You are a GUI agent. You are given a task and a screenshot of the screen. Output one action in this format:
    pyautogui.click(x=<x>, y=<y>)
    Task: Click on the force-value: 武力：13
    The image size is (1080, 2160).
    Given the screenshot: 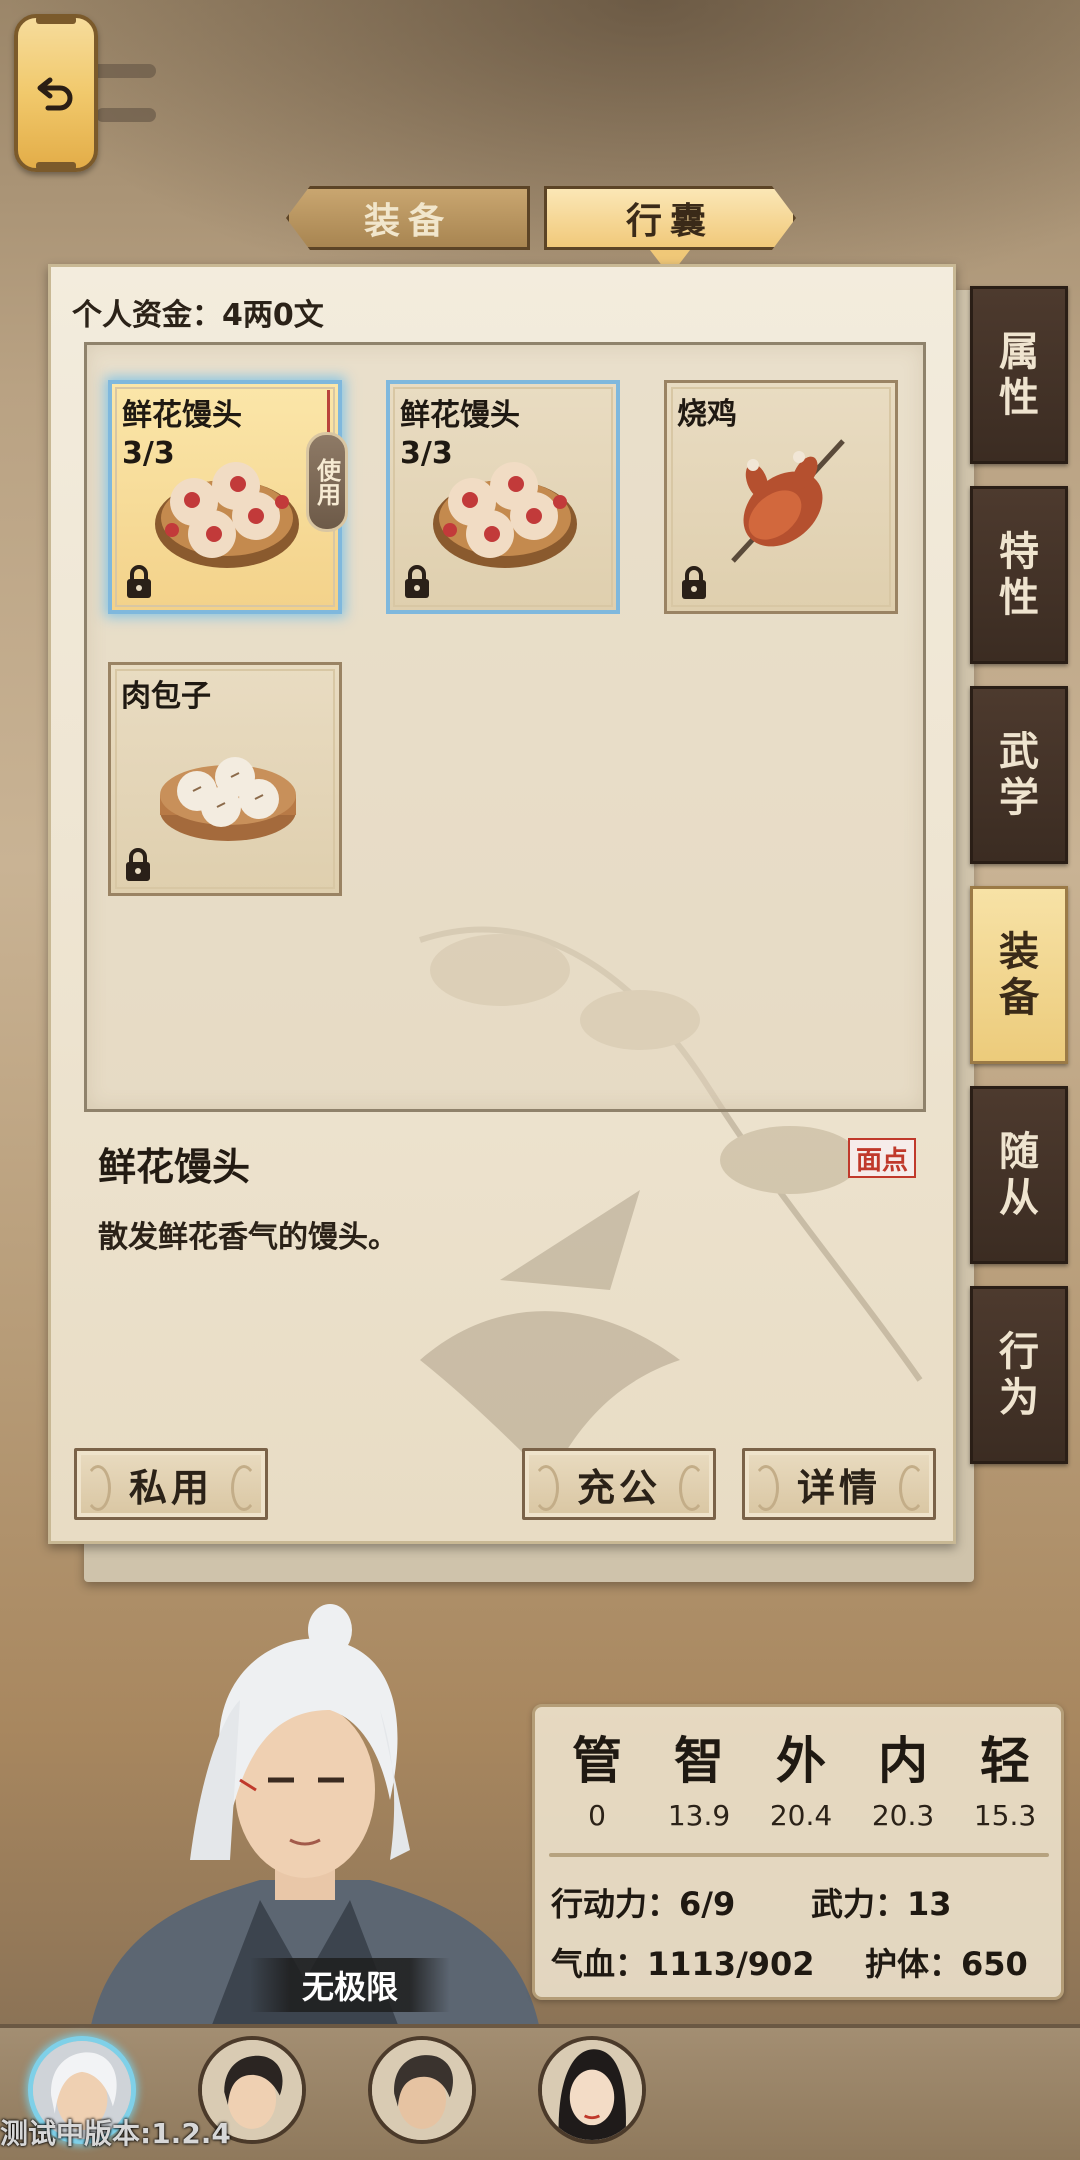 What is the action you would take?
    pyautogui.click(x=881, y=1904)
    